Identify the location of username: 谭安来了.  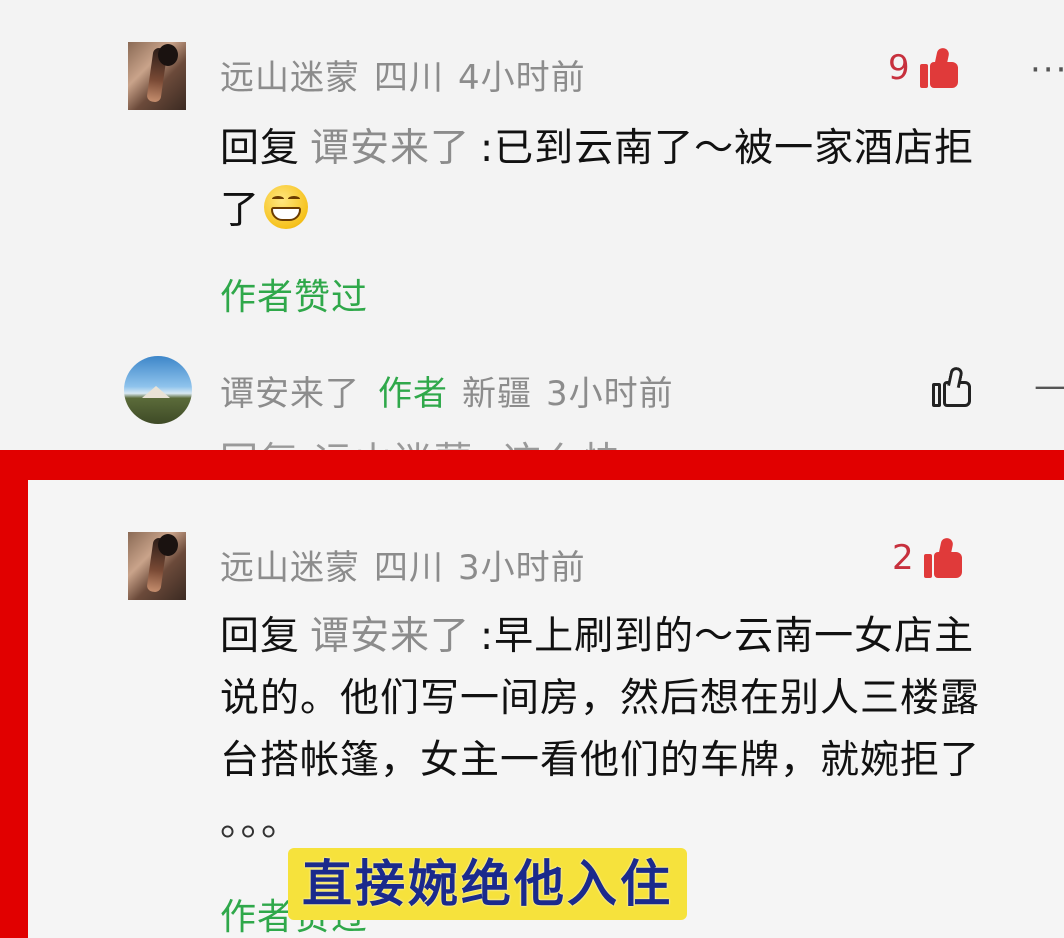
(290, 394).